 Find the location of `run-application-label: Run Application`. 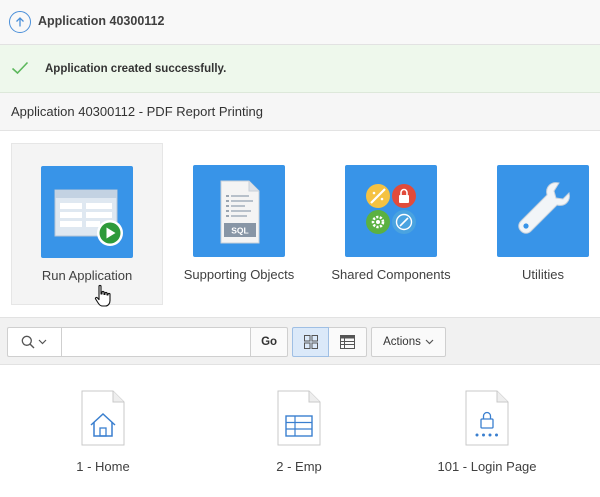

run-application-label: Run Application is located at coordinates (87, 275).